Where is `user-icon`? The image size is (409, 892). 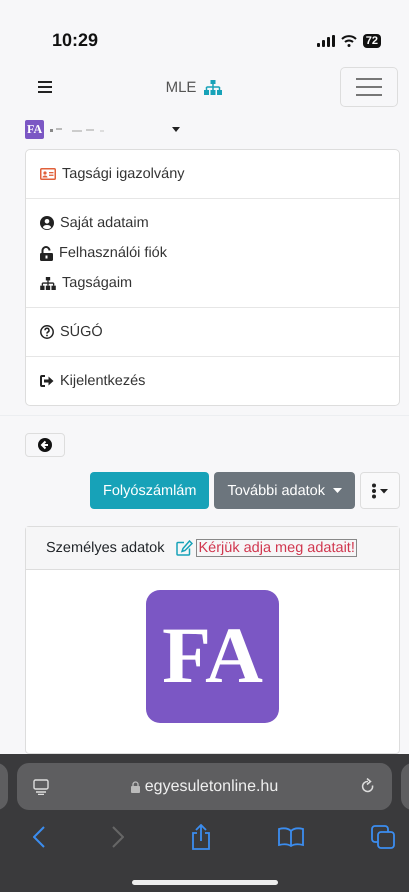
user-icon is located at coordinates (47, 223).